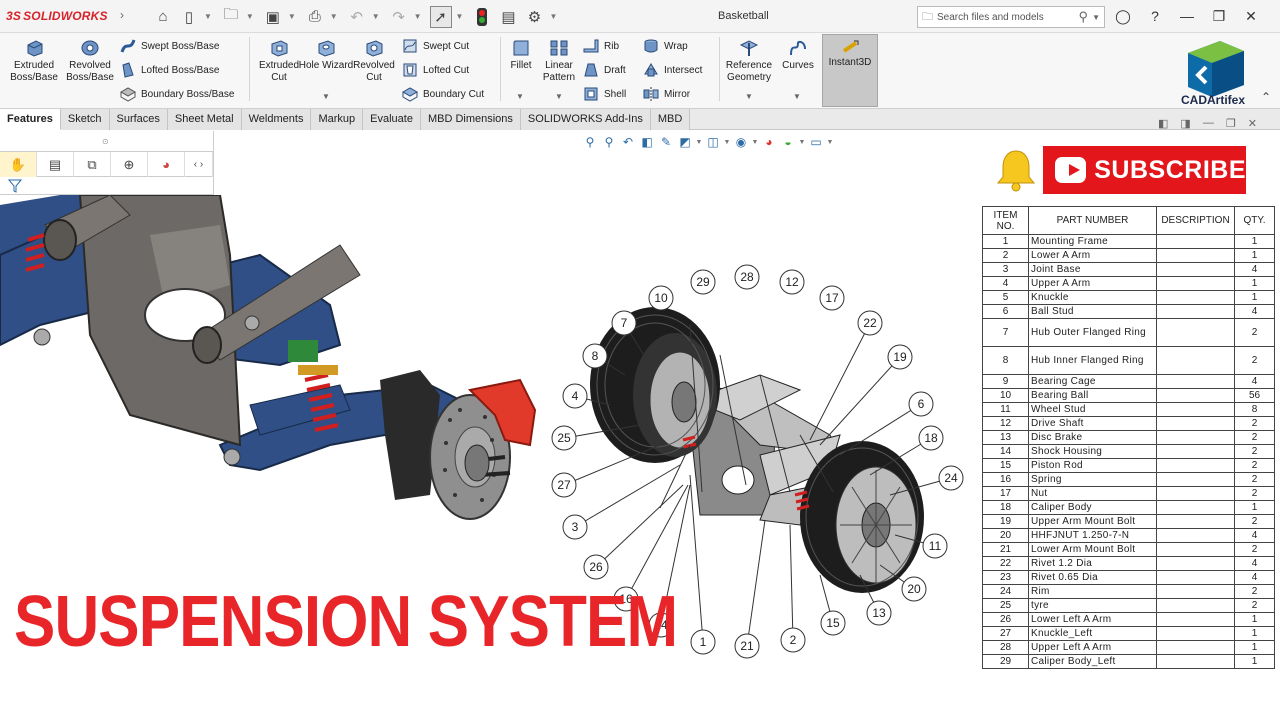 The height and width of the screenshot is (720, 1280). I want to click on instant3d-button: Instant3D, so click(850, 70).